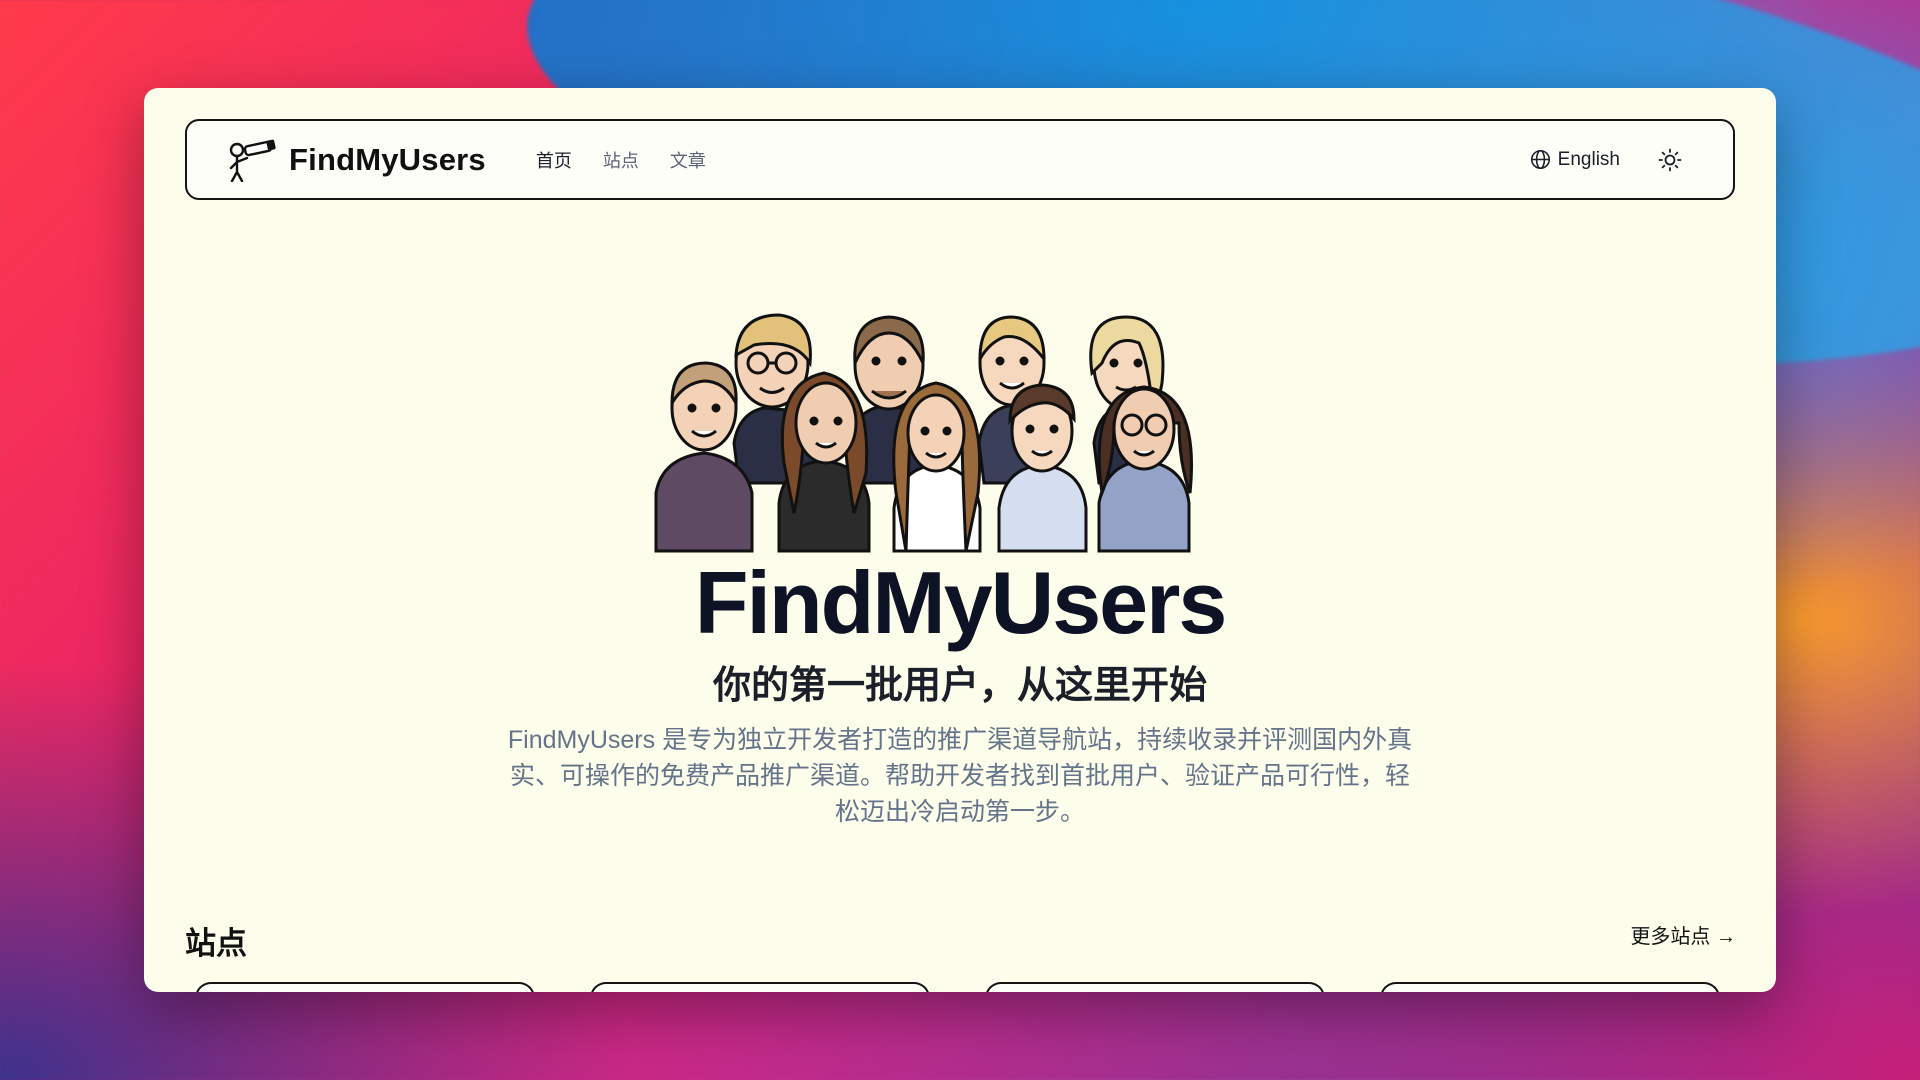  I want to click on sites-section-title: 站点, so click(216, 943).